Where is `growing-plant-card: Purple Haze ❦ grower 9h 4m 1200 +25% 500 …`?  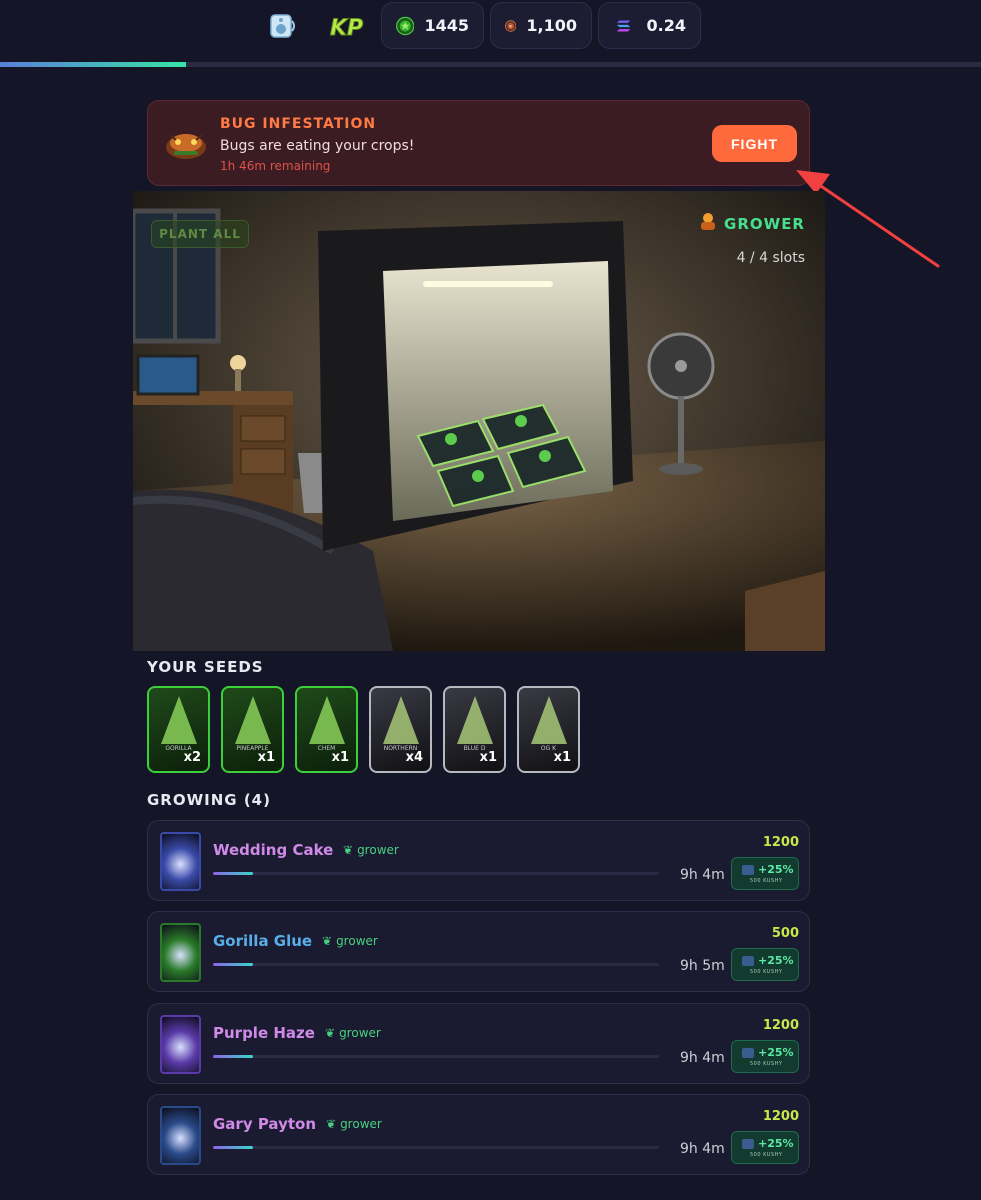
growing-plant-card: Purple Haze ❦ grower 9h 4m 1200 +25% 500 … is located at coordinates (478, 1043).